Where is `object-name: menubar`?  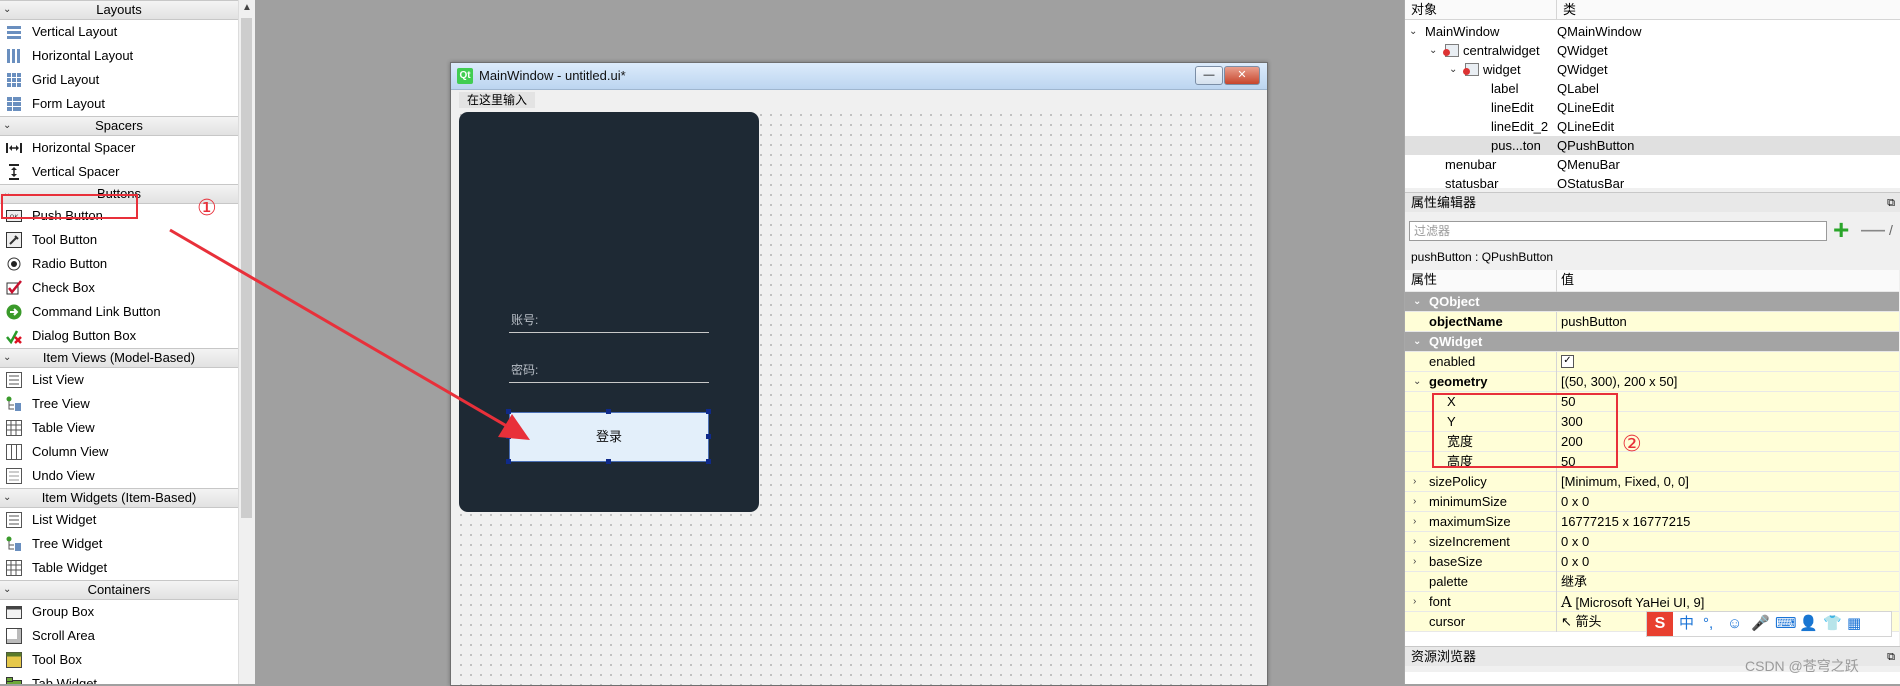
object-name: menubar is located at coordinates (1471, 164).